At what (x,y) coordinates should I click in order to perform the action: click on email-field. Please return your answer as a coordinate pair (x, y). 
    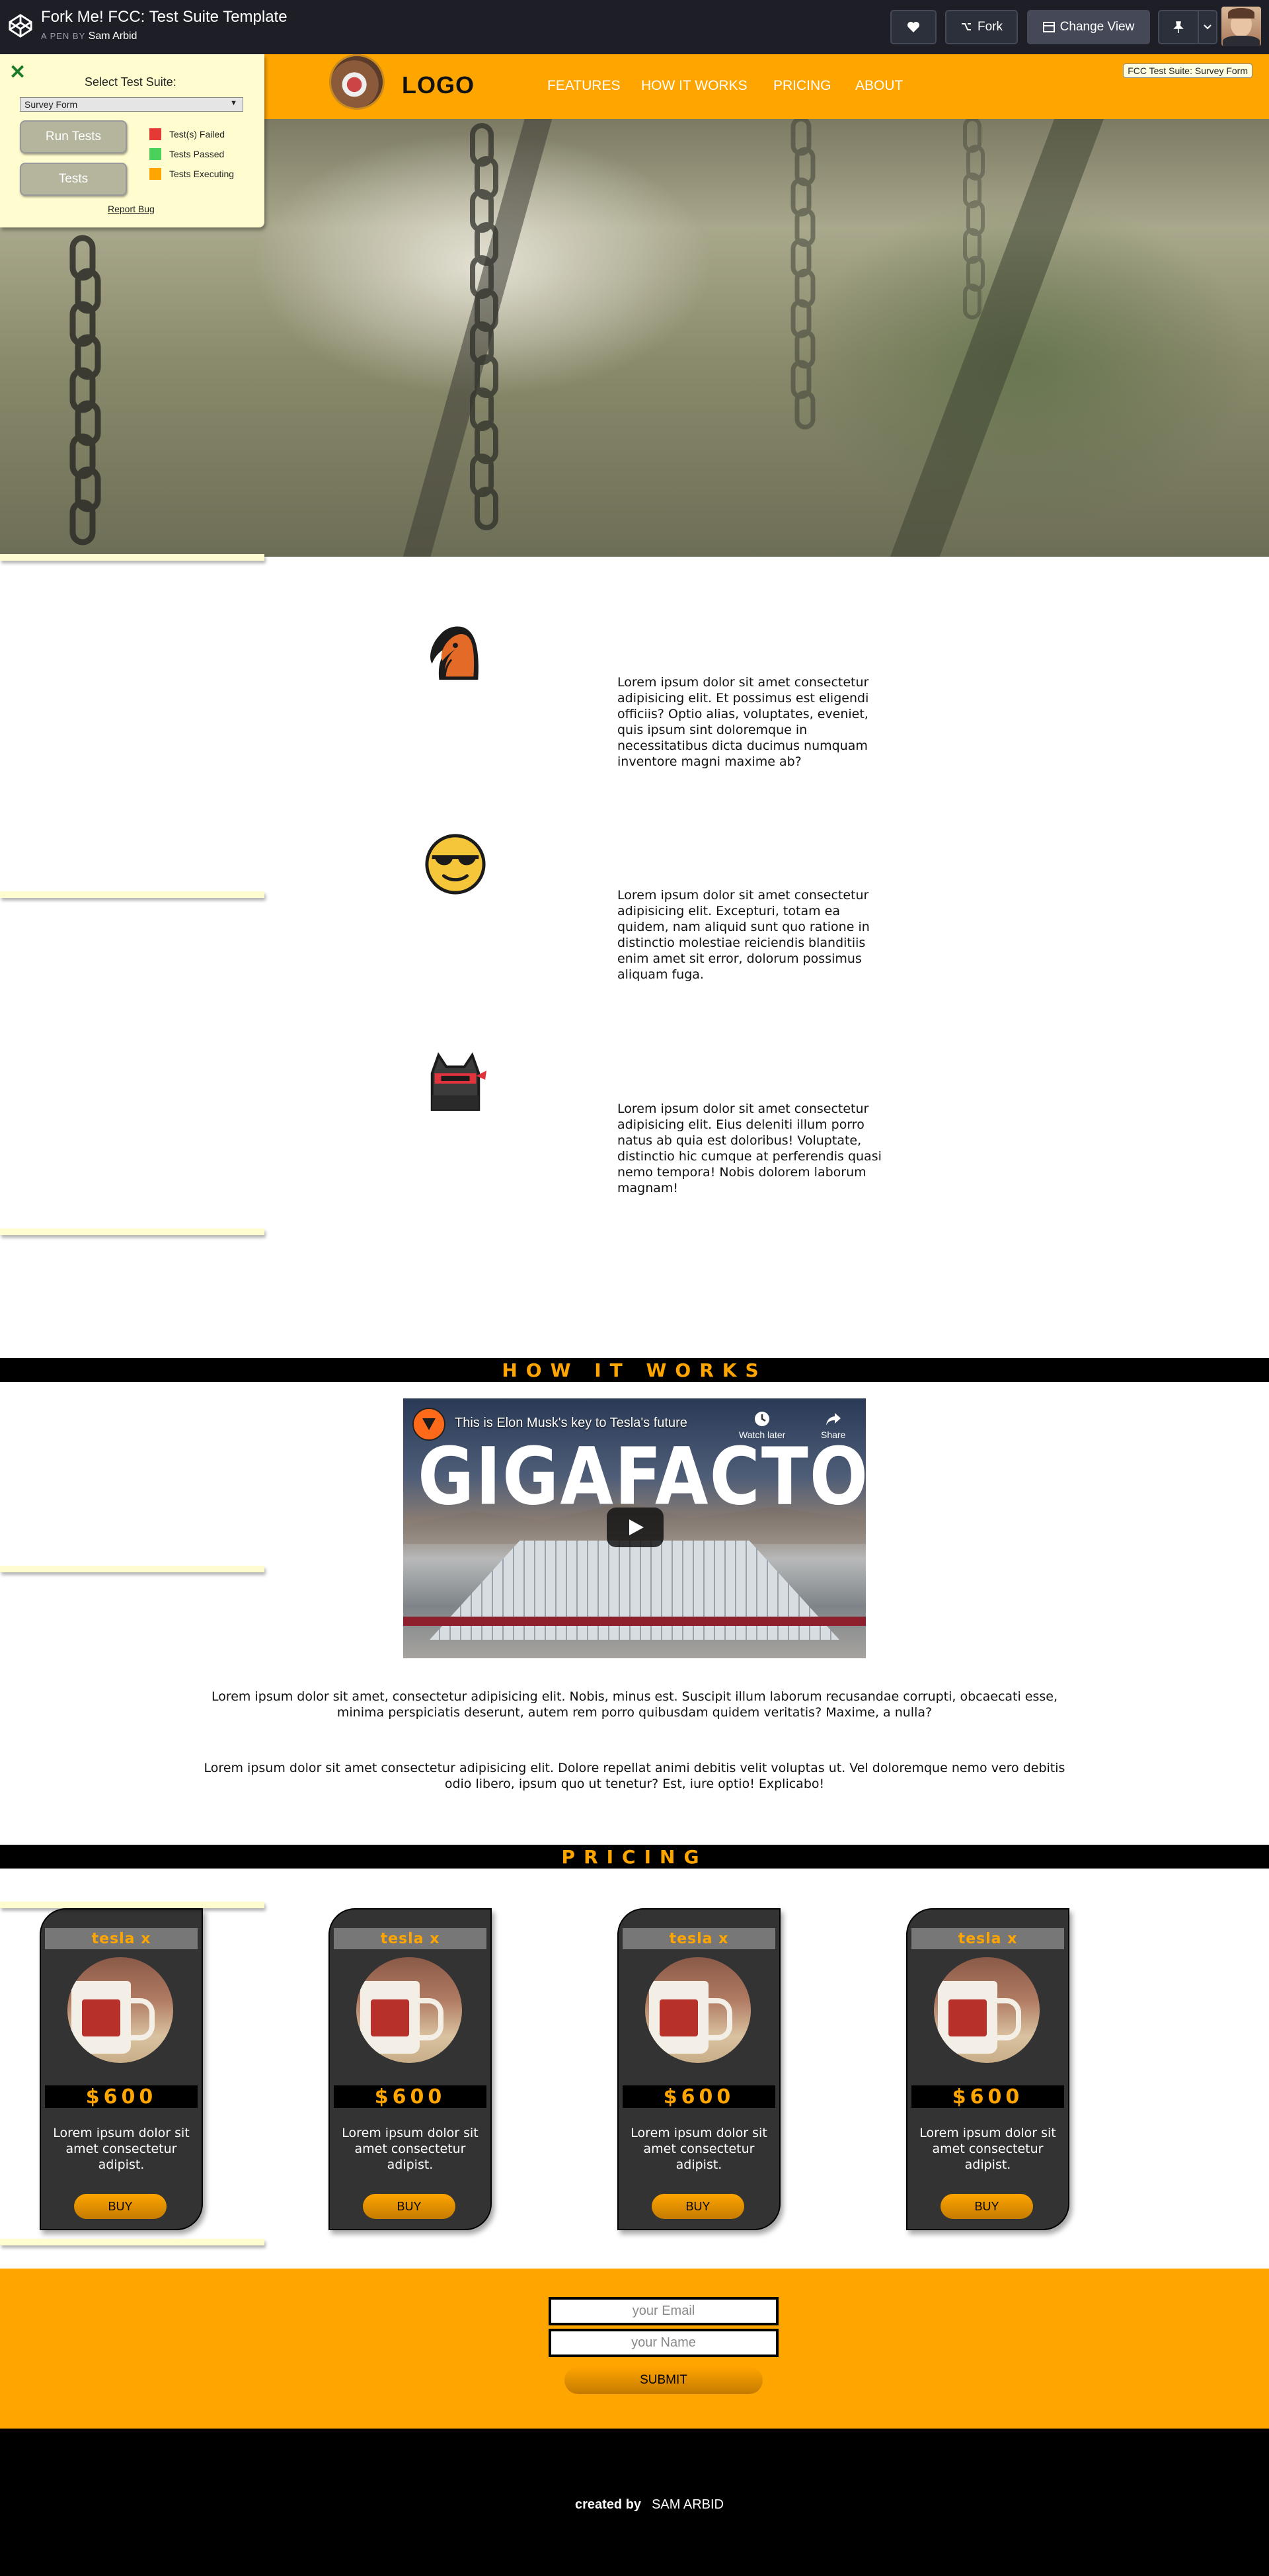
    Looking at the image, I should click on (664, 2311).